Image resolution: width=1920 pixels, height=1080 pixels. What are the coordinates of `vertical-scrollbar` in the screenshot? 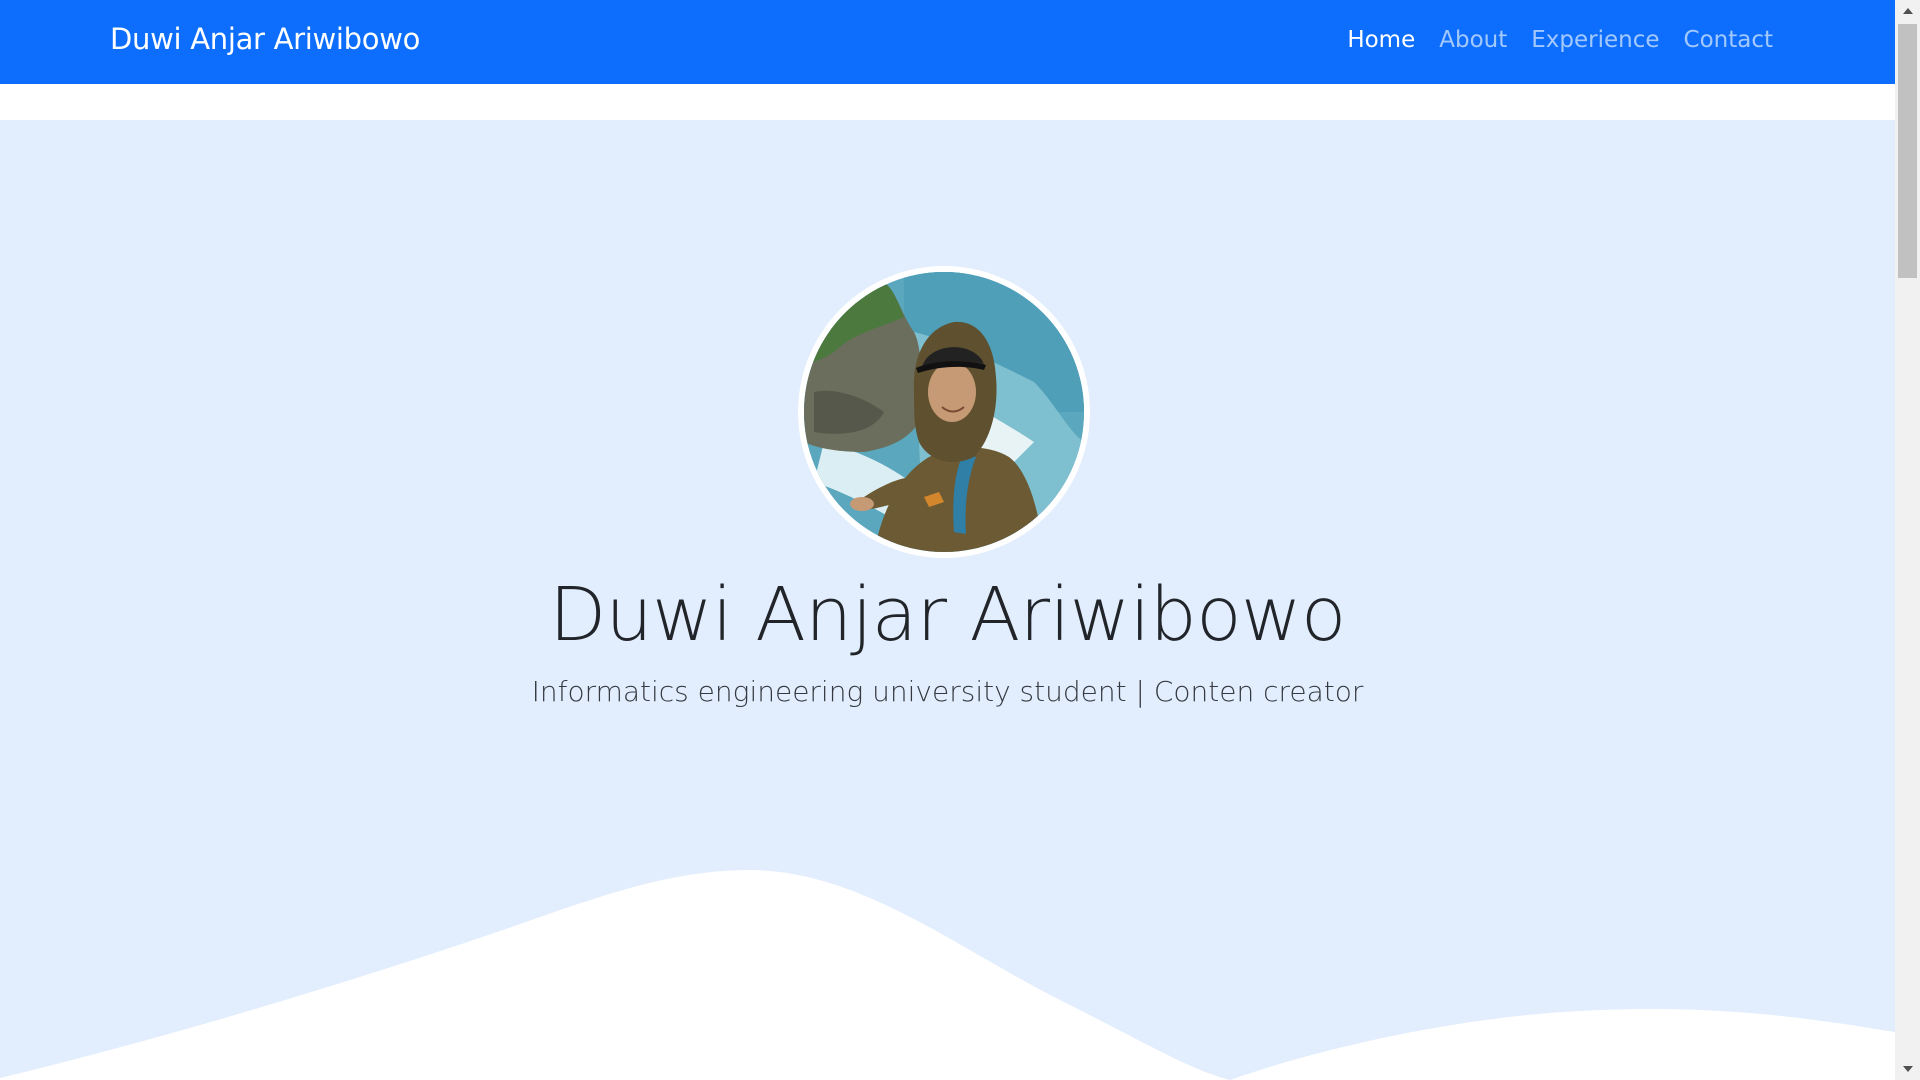 It's located at (1907, 540).